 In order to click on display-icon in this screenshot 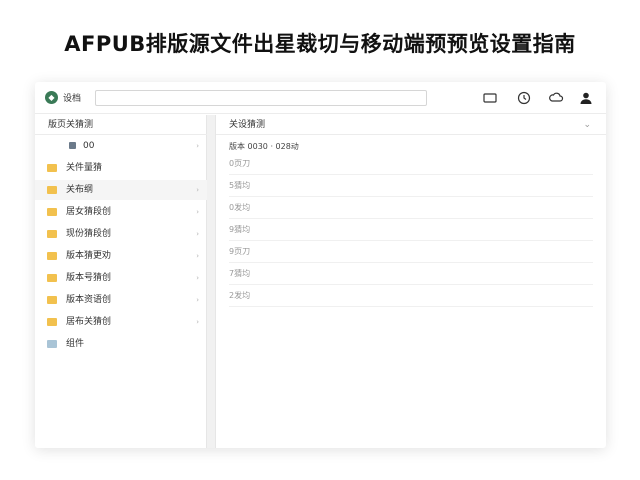, I will do `click(490, 98)`.